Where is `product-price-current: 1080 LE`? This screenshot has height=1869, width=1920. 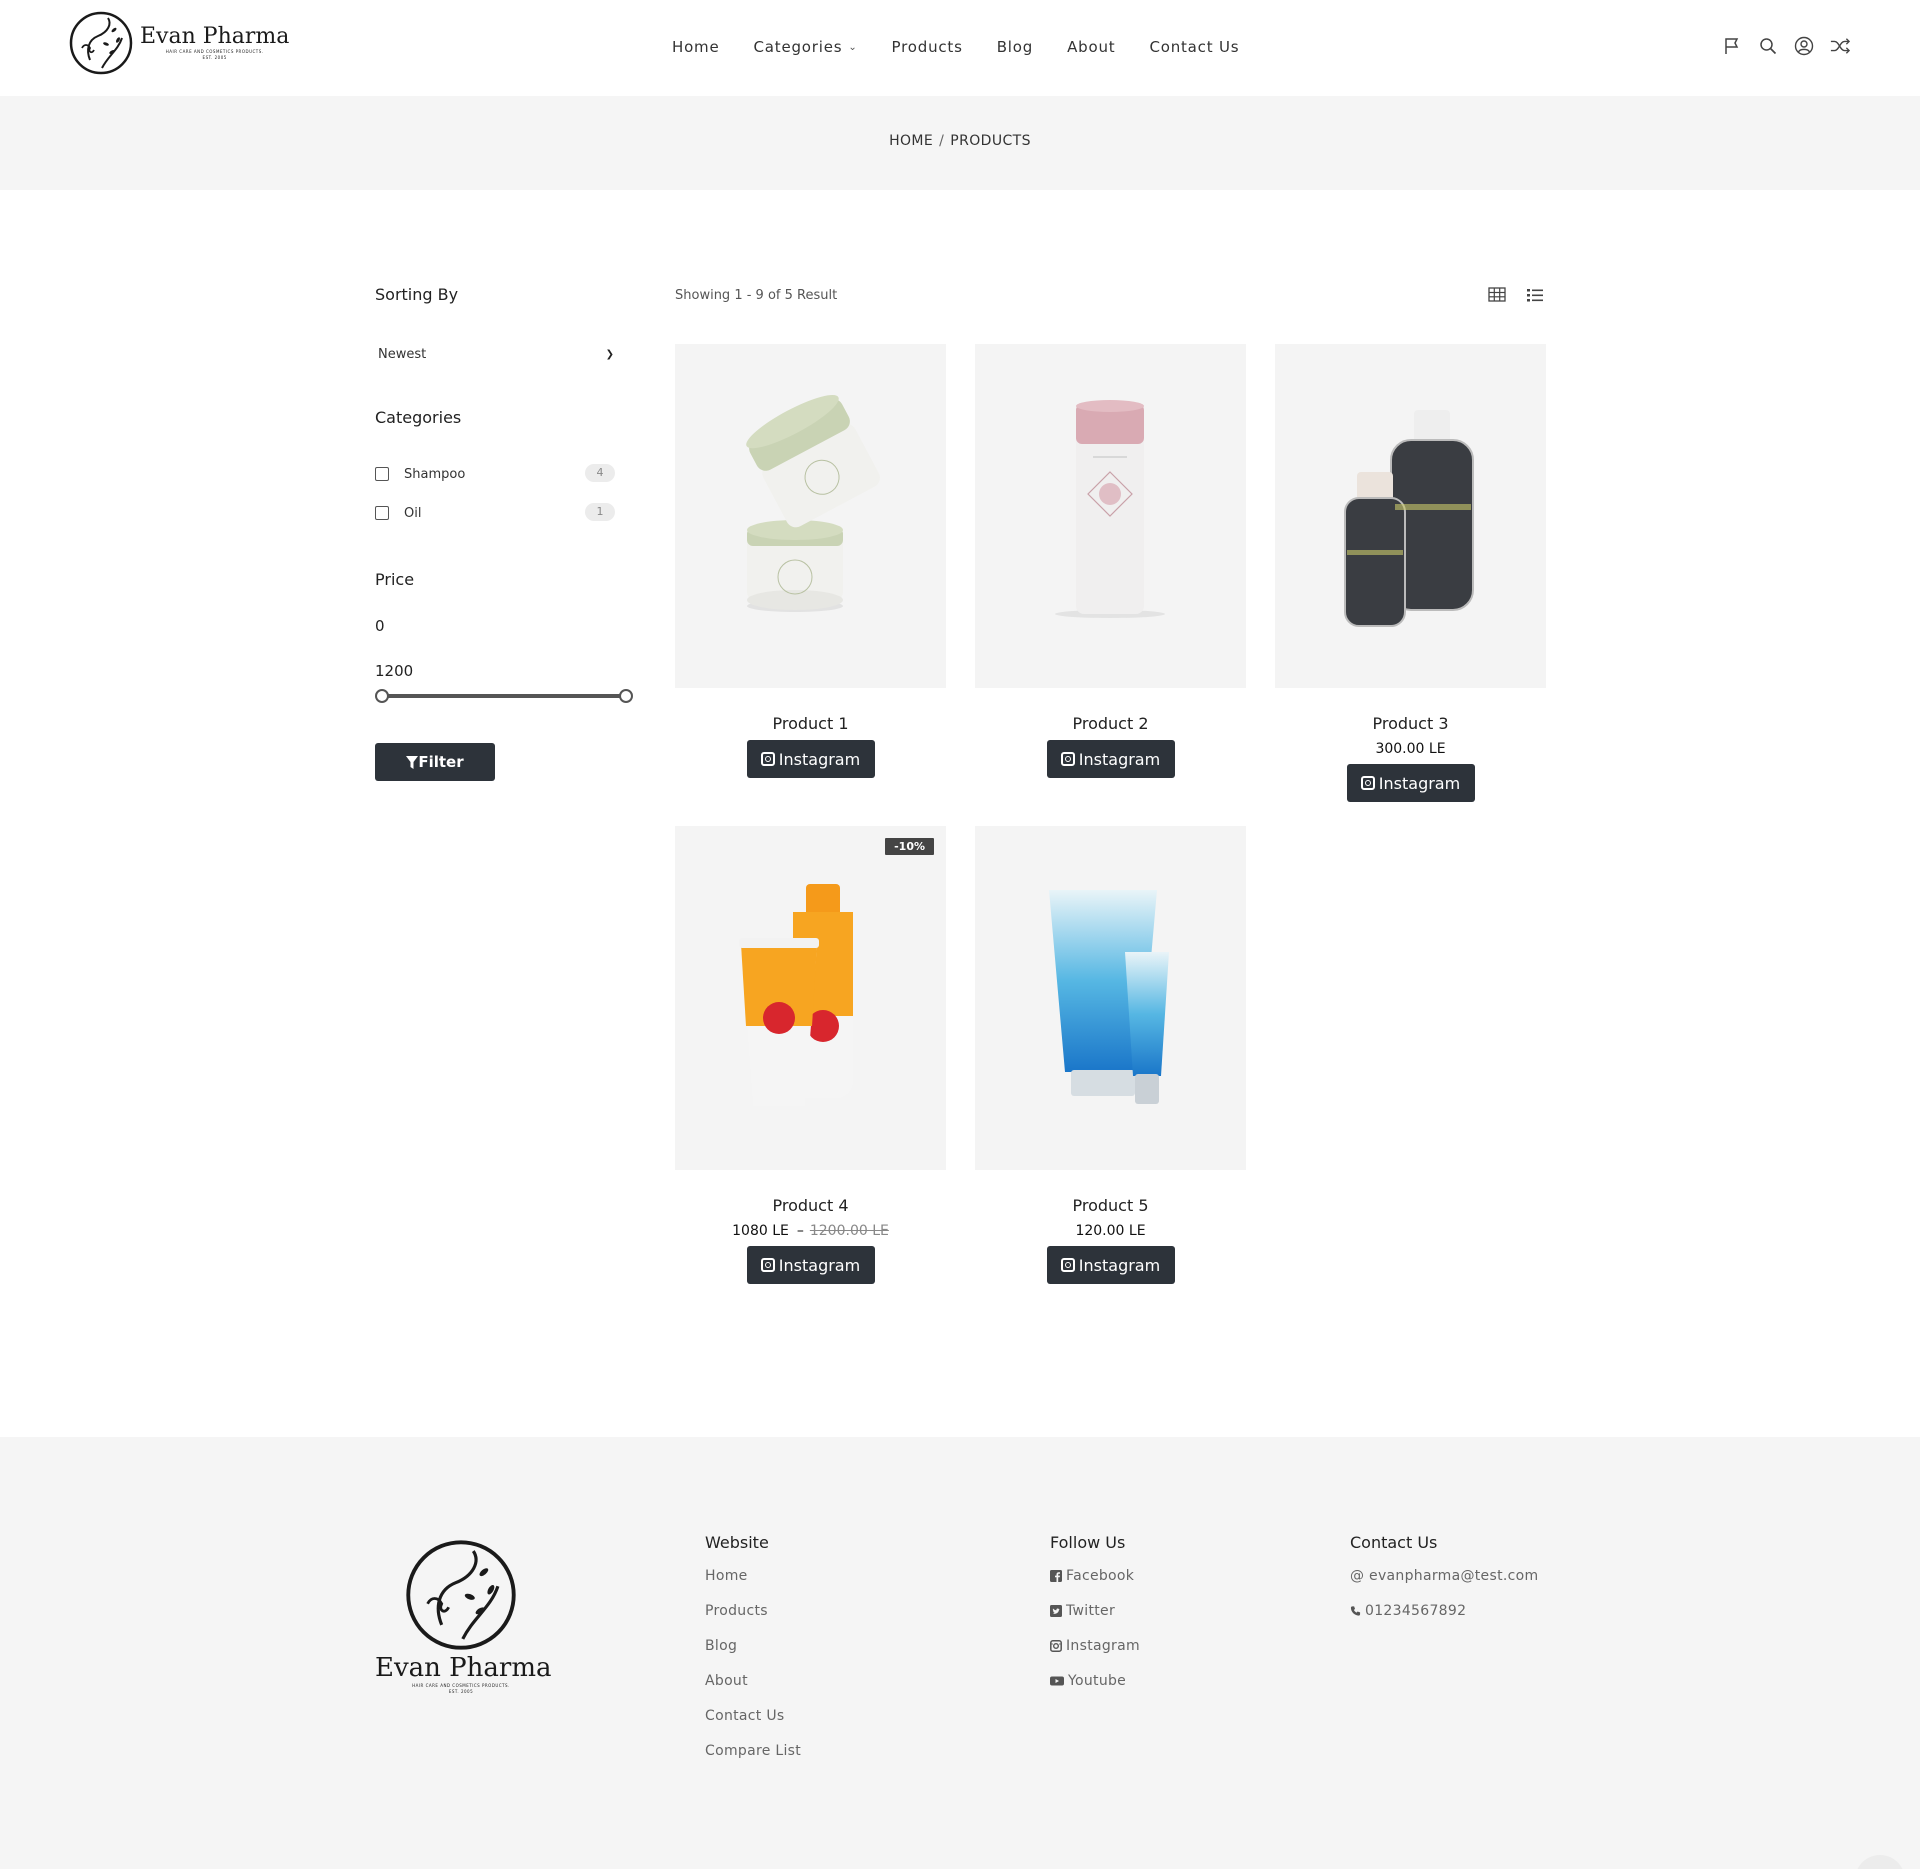
product-price-current: 1080 LE is located at coordinates (760, 1231).